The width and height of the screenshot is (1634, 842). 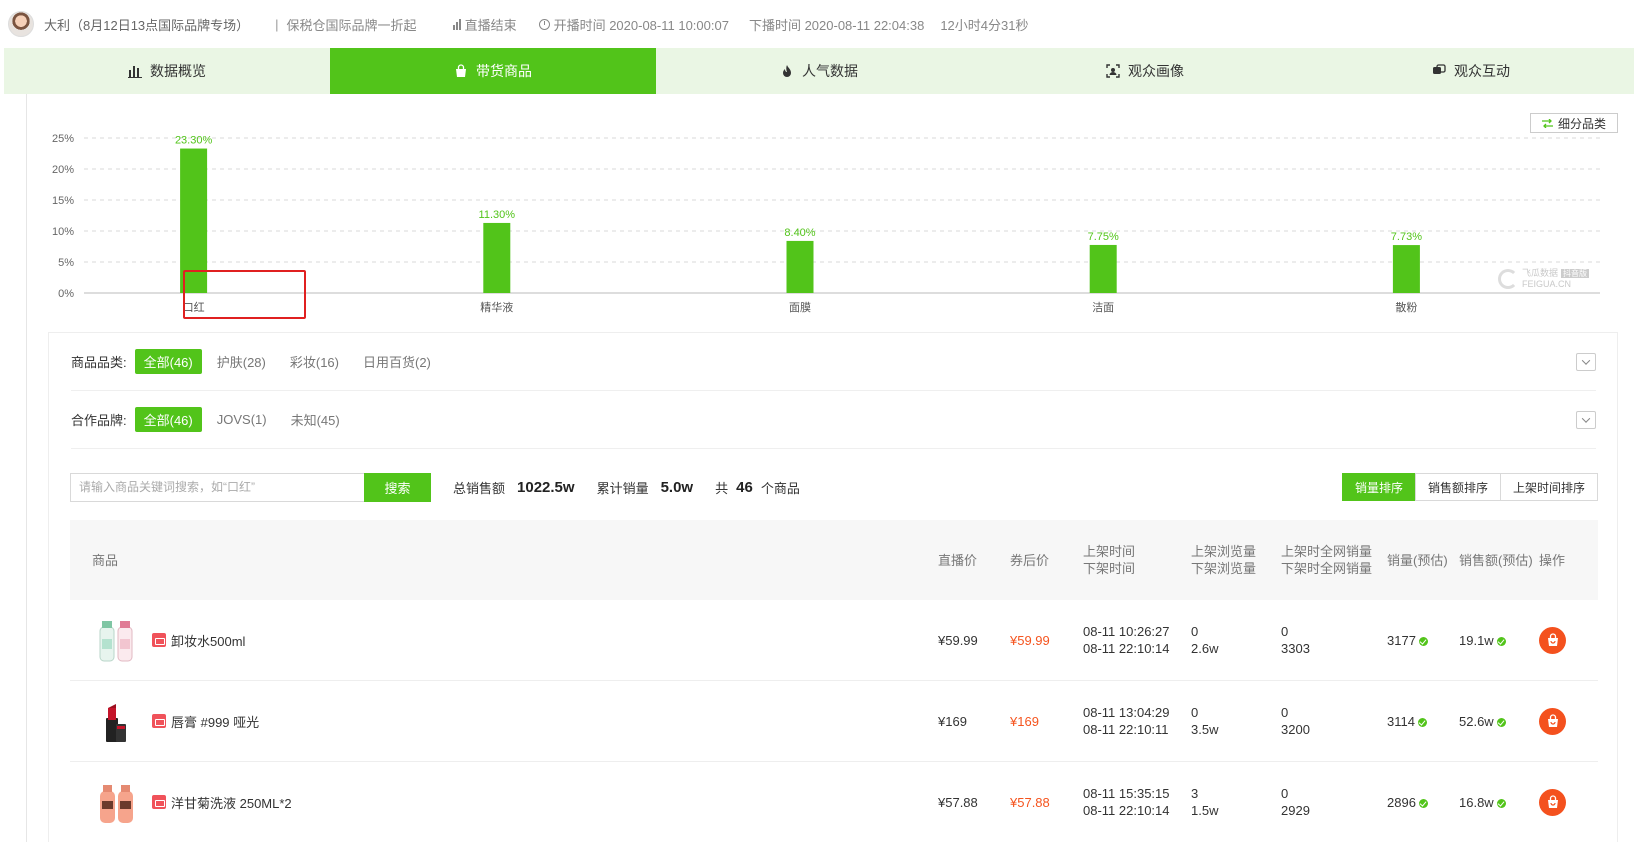 I want to click on live-price: ¥169, so click(x=952, y=721).